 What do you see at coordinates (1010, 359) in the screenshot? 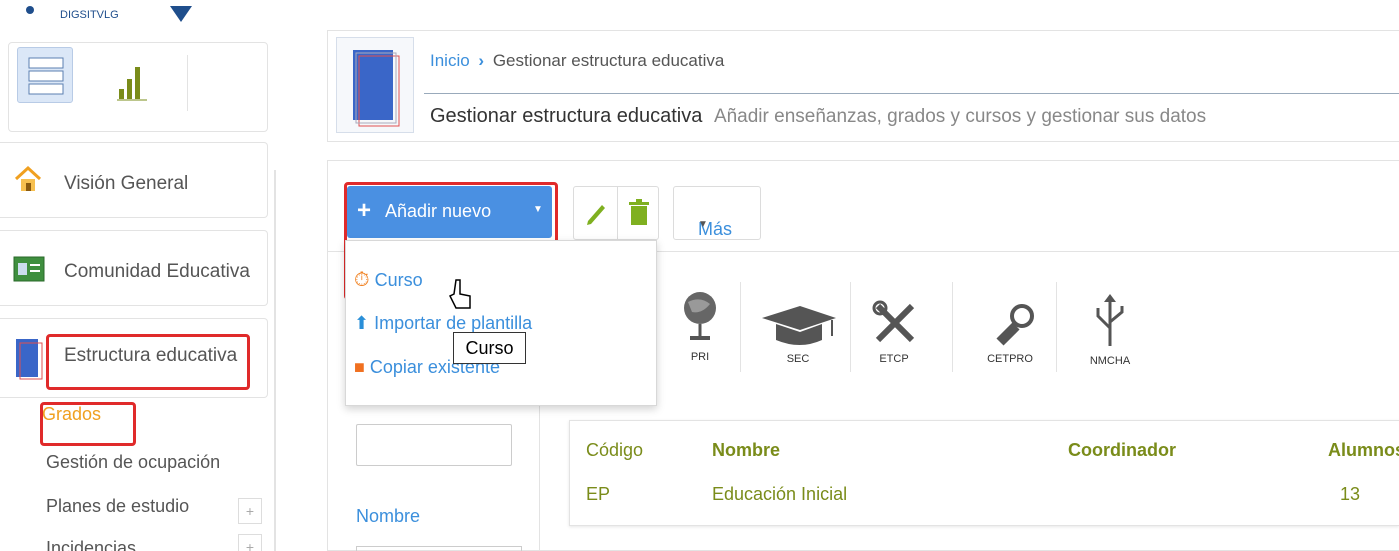
I see `level-code: CETPRO` at bounding box center [1010, 359].